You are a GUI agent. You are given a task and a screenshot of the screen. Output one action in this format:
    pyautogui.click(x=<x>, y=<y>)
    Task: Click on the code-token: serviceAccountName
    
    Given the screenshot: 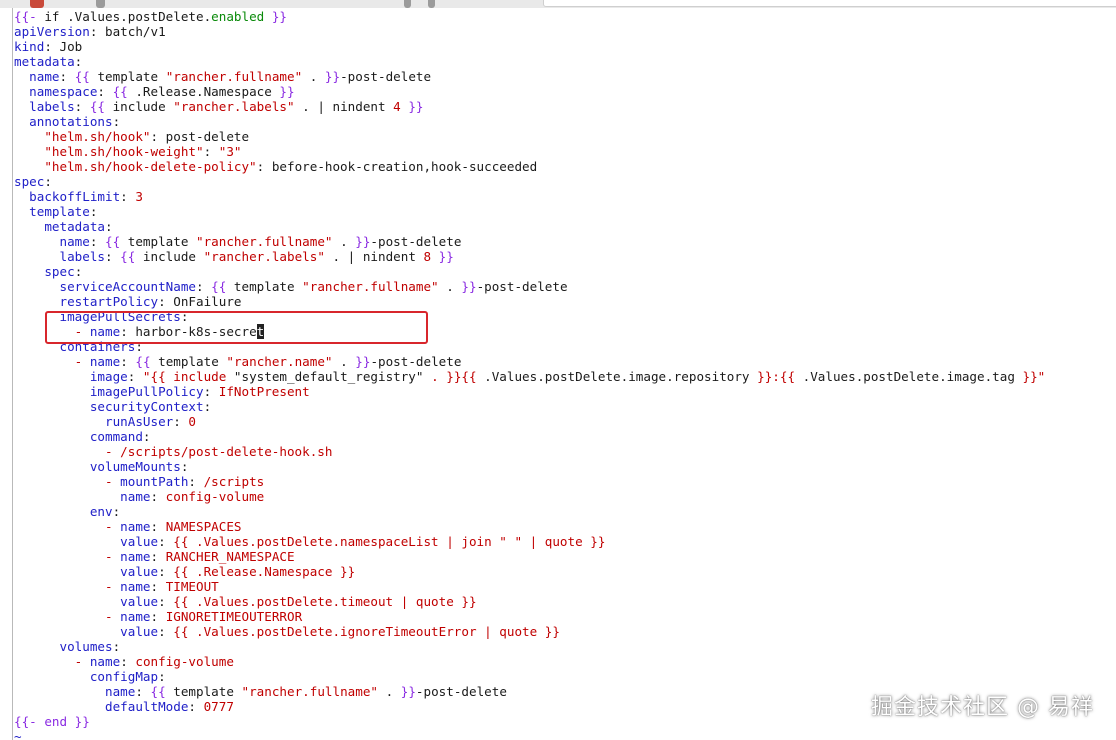 What is the action you would take?
    pyautogui.click(x=127, y=286)
    